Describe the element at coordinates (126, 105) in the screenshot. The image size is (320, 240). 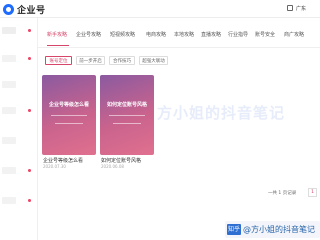
I see `card-title: 如何定位账号风格` at that location.